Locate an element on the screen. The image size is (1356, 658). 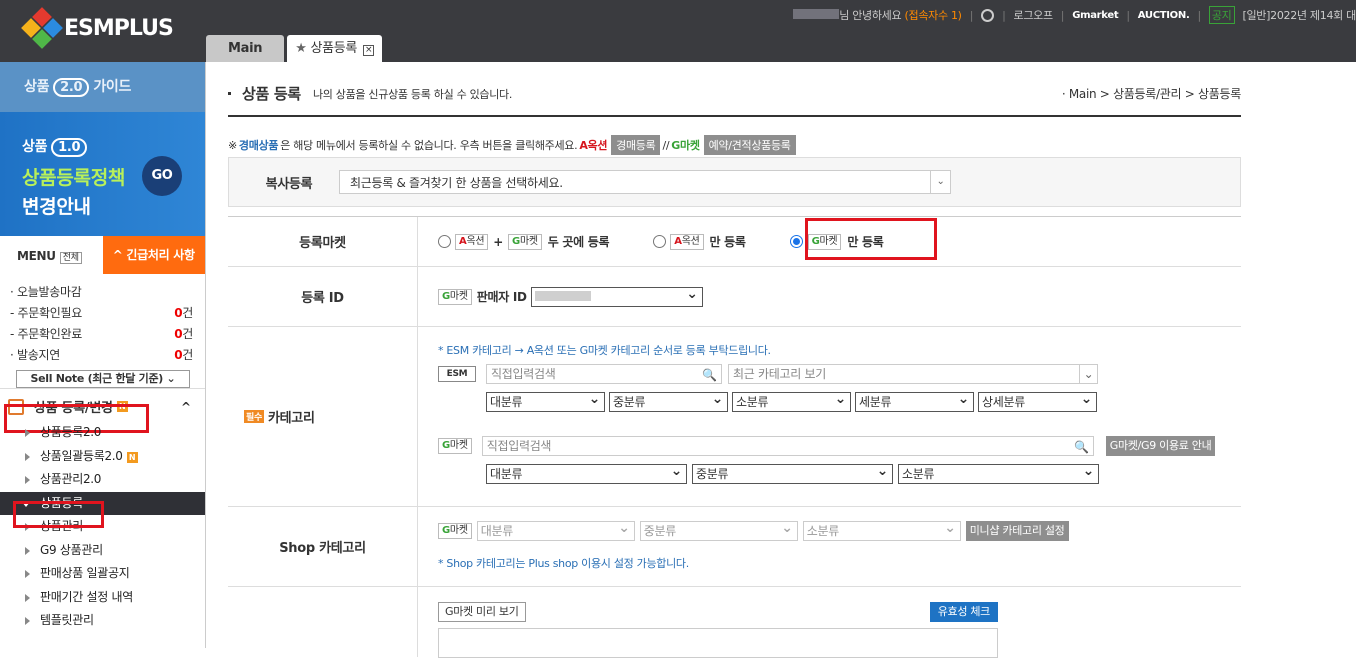
radio-gmarket-only is located at coordinates (796, 241).